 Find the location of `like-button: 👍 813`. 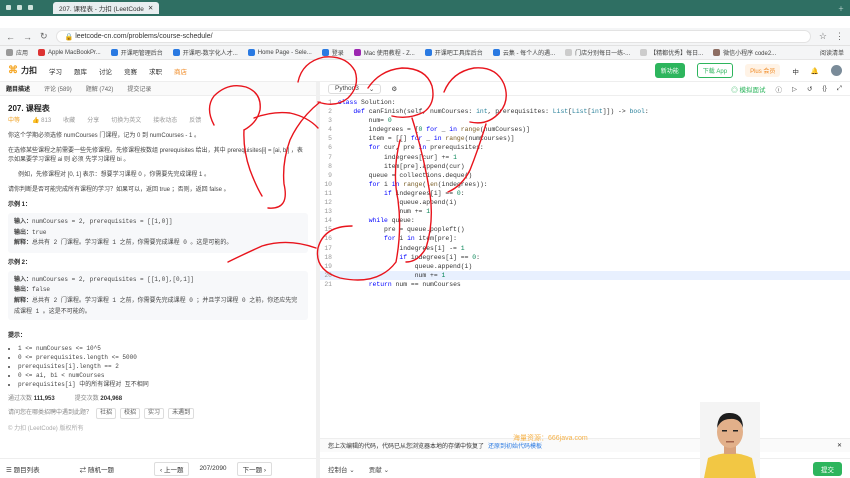

like-button: 👍 813 is located at coordinates (41, 121).